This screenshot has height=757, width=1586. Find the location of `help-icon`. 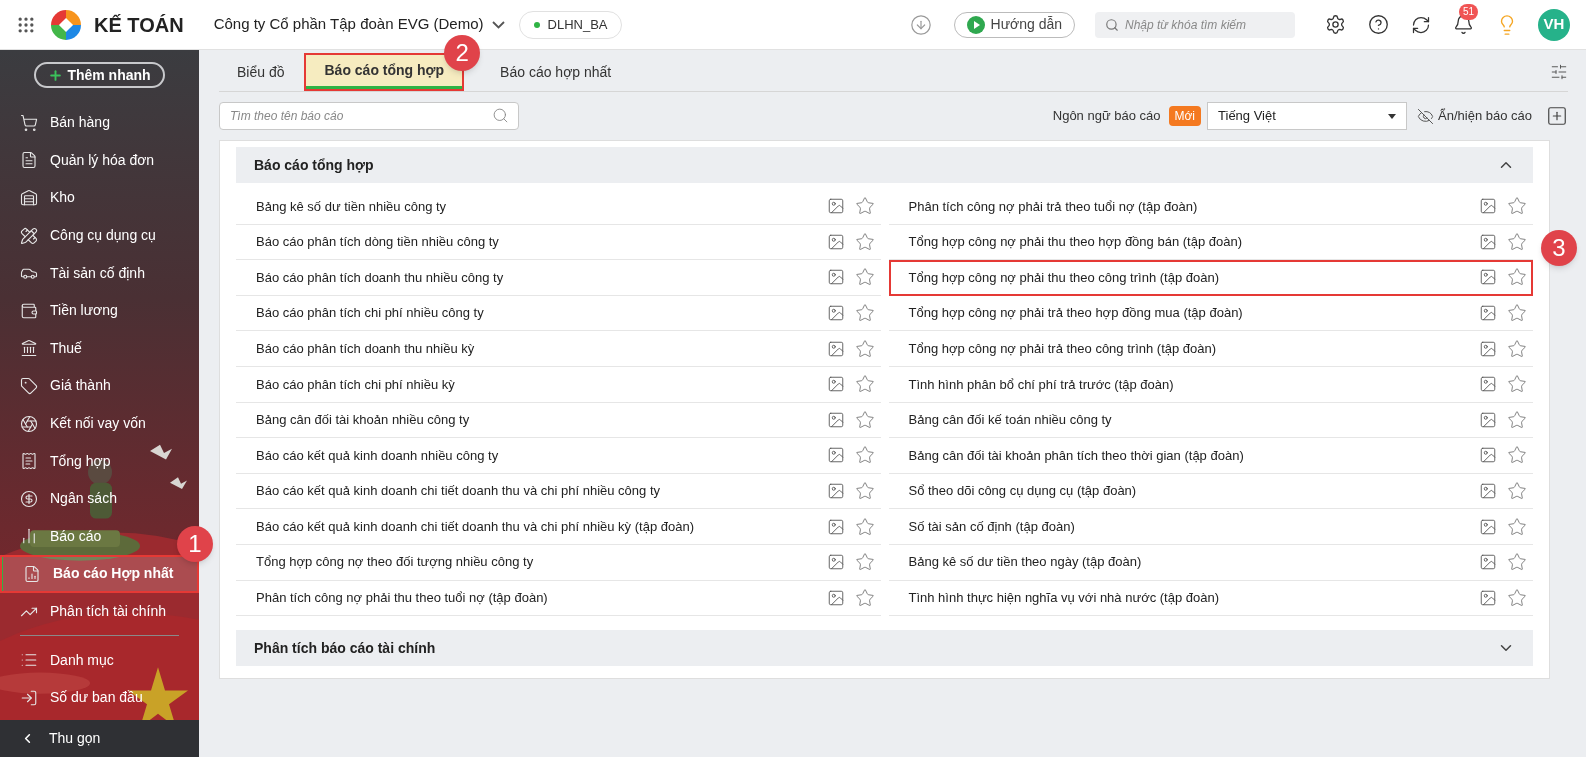

help-icon is located at coordinates (1378, 24).